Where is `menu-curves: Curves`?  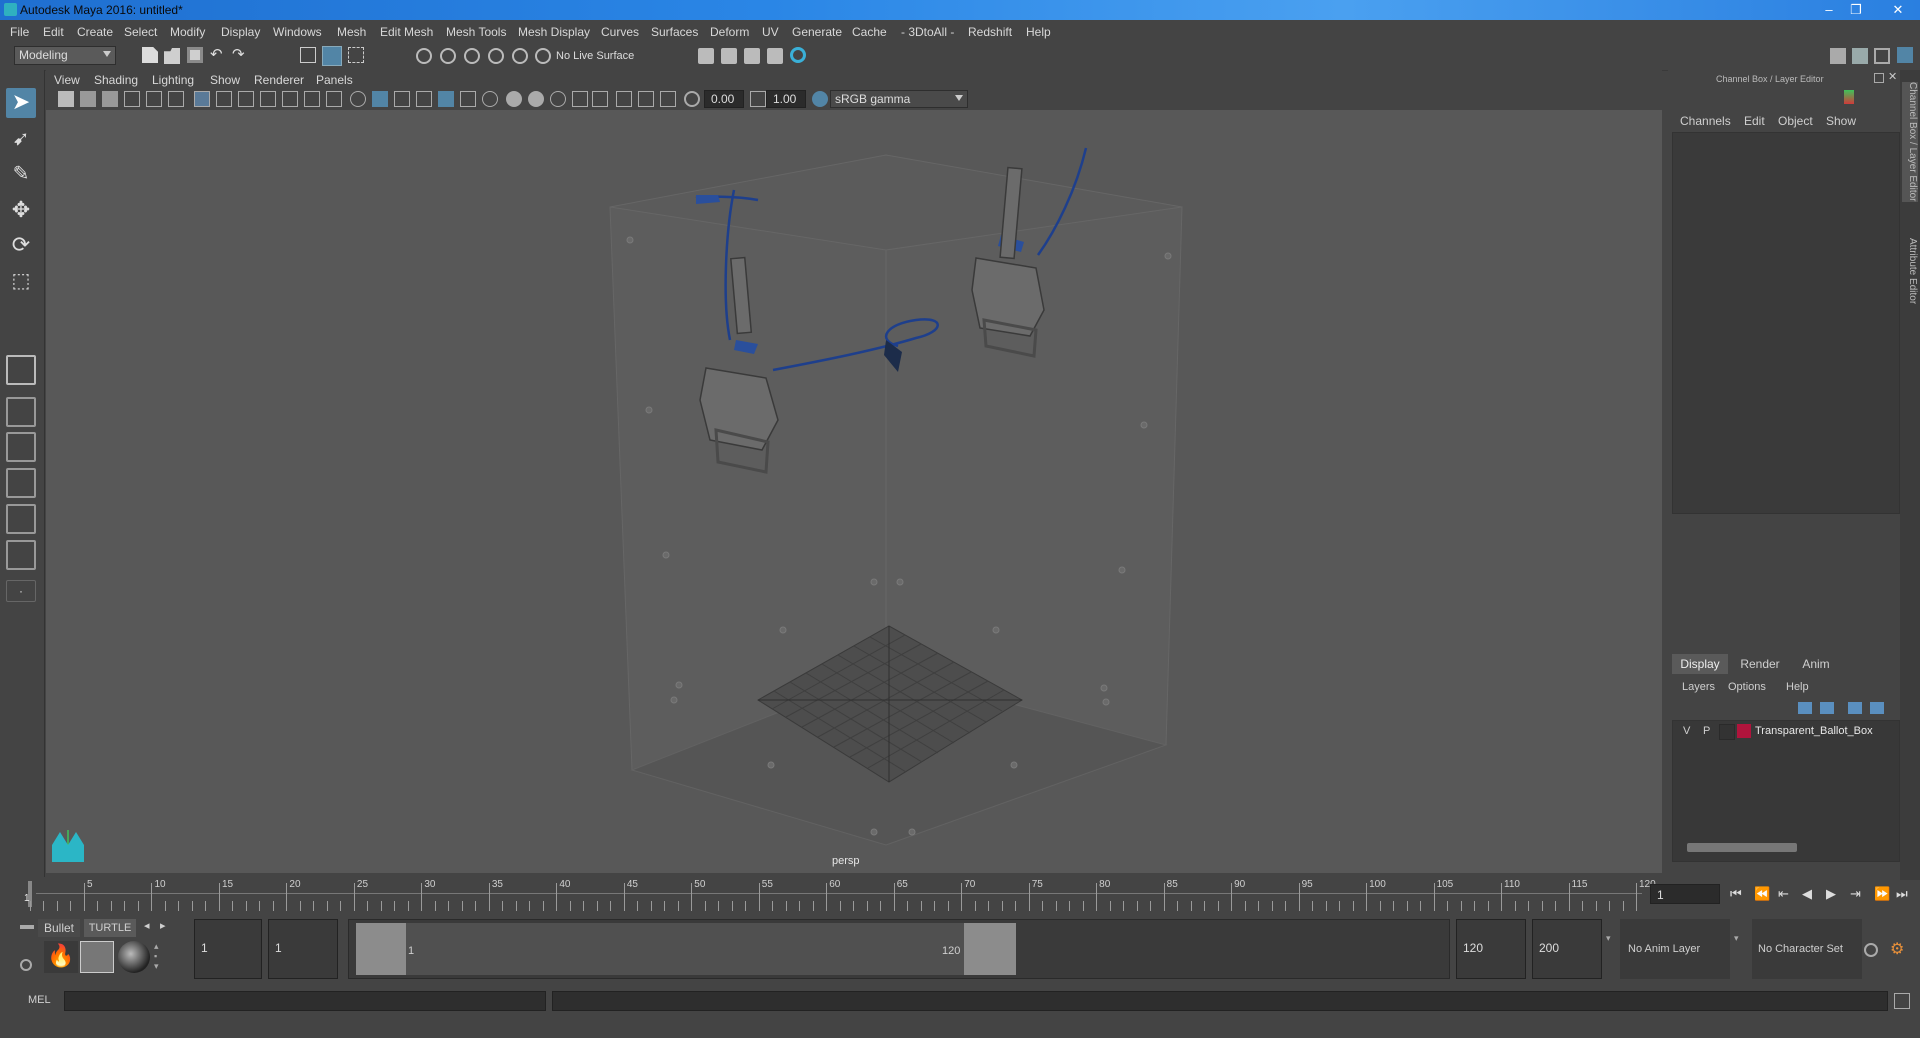 menu-curves: Curves is located at coordinates (620, 32).